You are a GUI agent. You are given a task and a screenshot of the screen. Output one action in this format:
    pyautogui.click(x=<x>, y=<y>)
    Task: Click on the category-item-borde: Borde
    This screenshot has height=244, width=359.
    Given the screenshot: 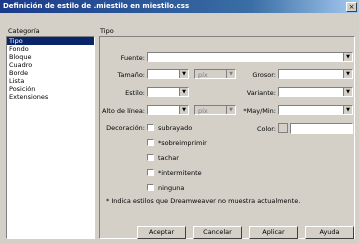 What is the action you would take?
    pyautogui.click(x=50, y=73)
    